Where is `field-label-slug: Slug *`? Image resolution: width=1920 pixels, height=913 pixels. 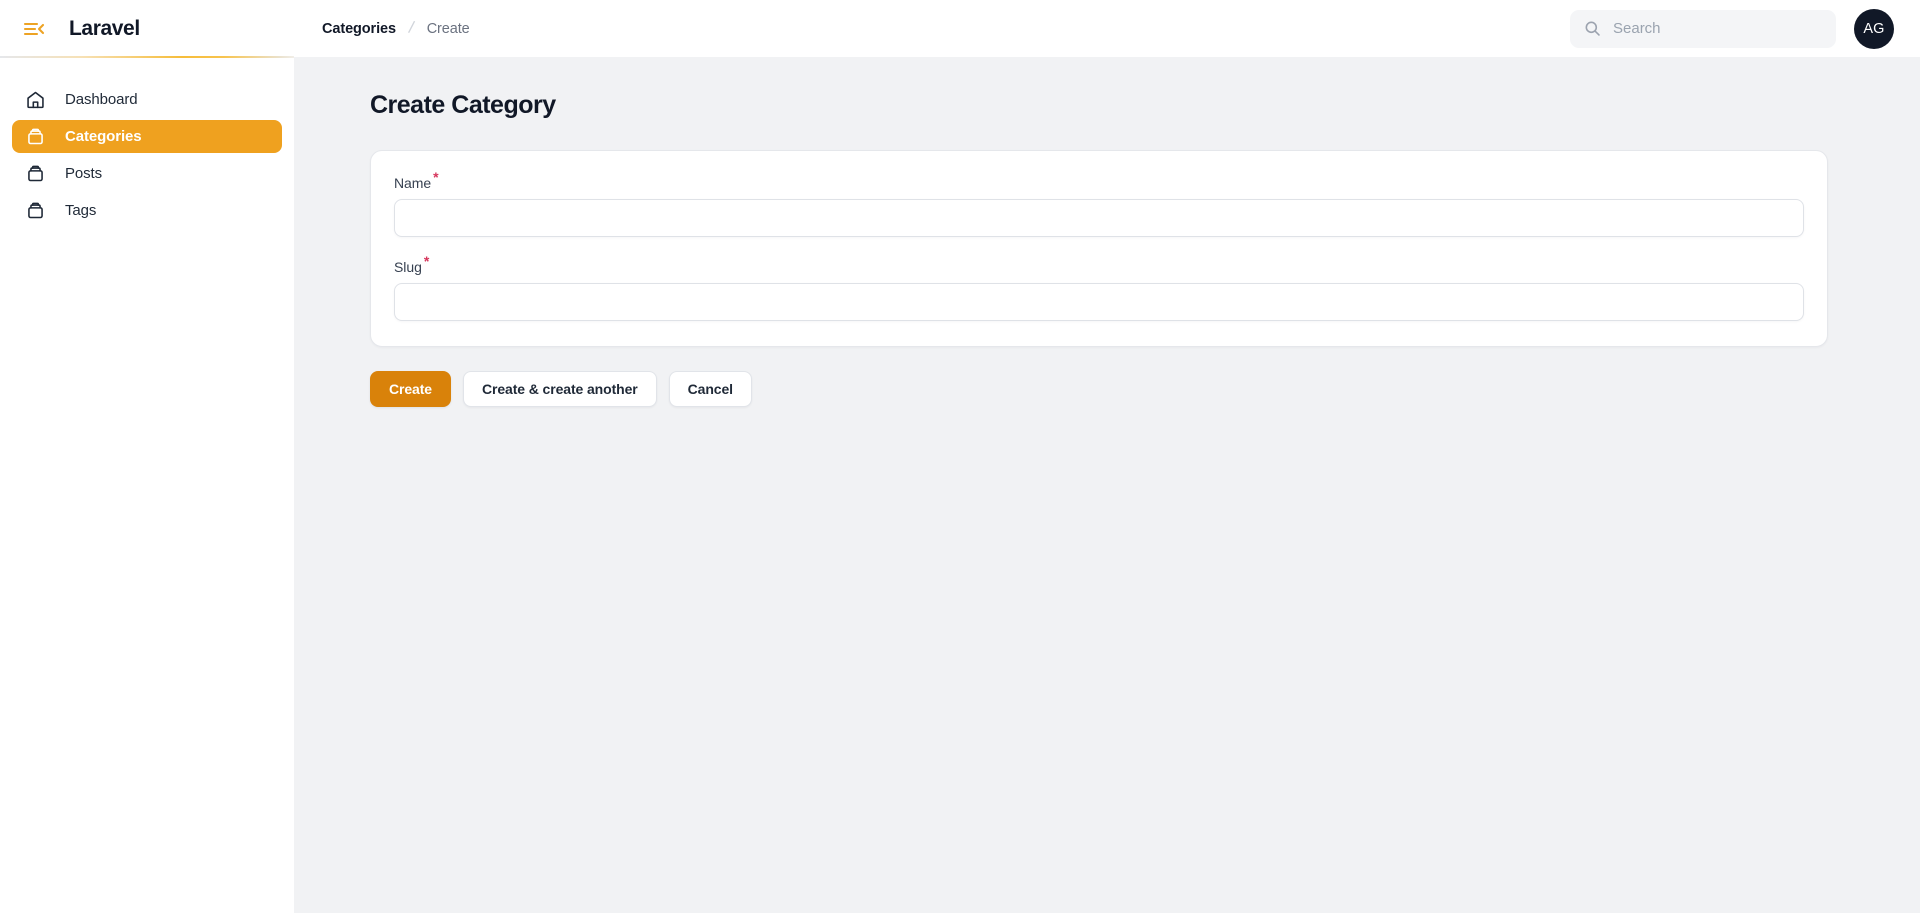 field-label-slug: Slug * is located at coordinates (1099, 264).